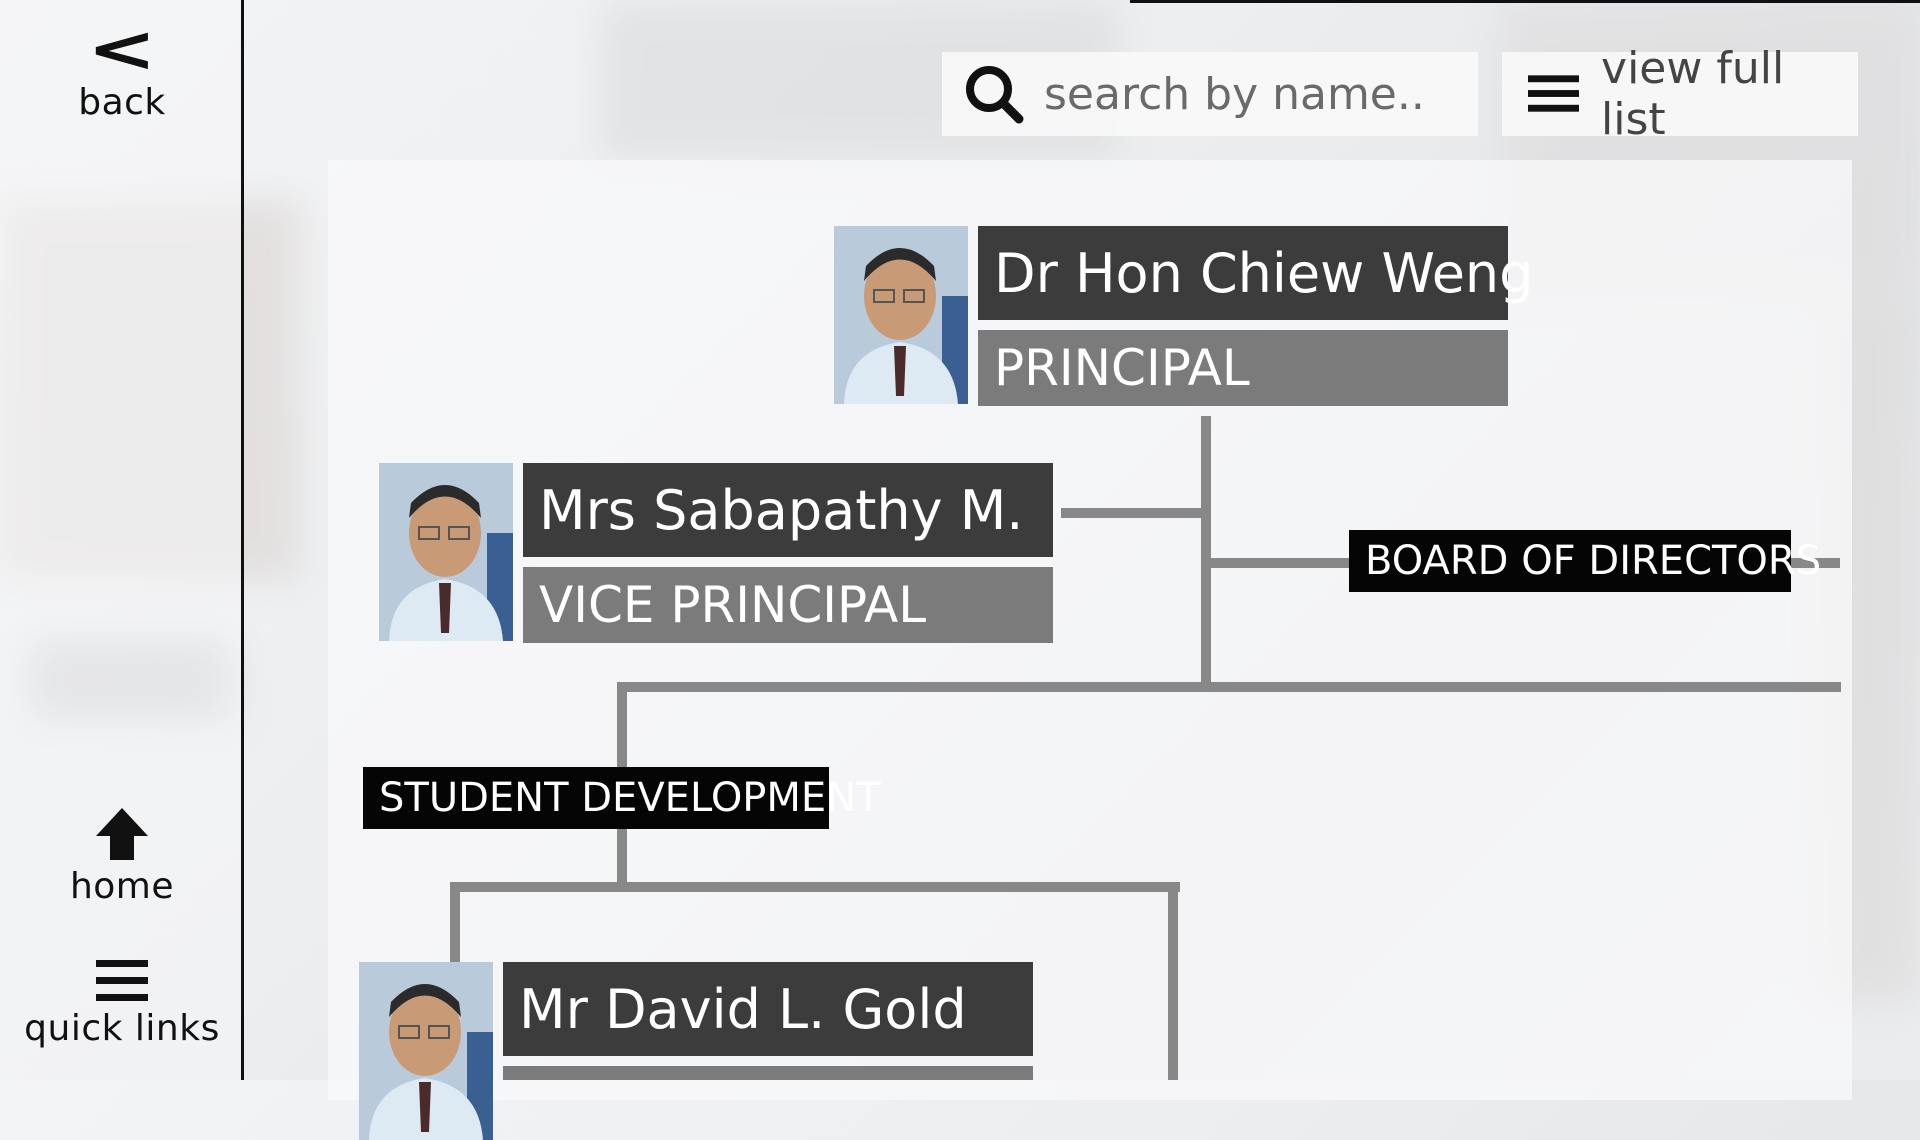 The image size is (1920, 1140). Describe the element at coordinates (122, 50) in the screenshot. I see `back-arrow-icon: <` at that location.